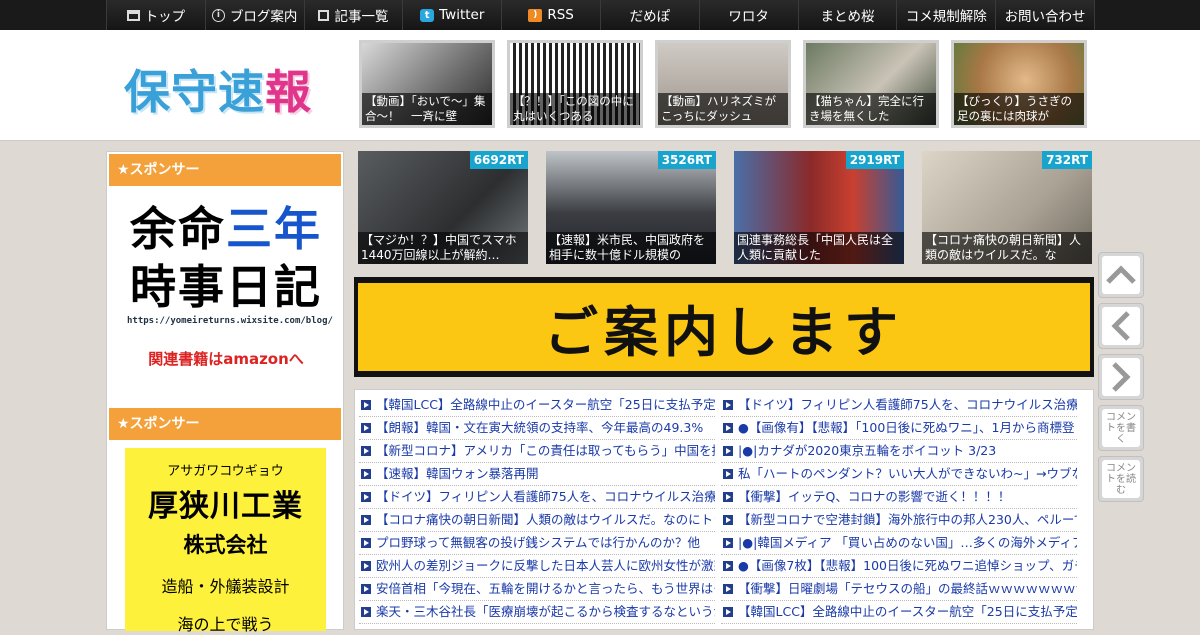 This screenshot has width=1200, height=635. I want to click on ad-title-line1: 余命三年, so click(226, 229).